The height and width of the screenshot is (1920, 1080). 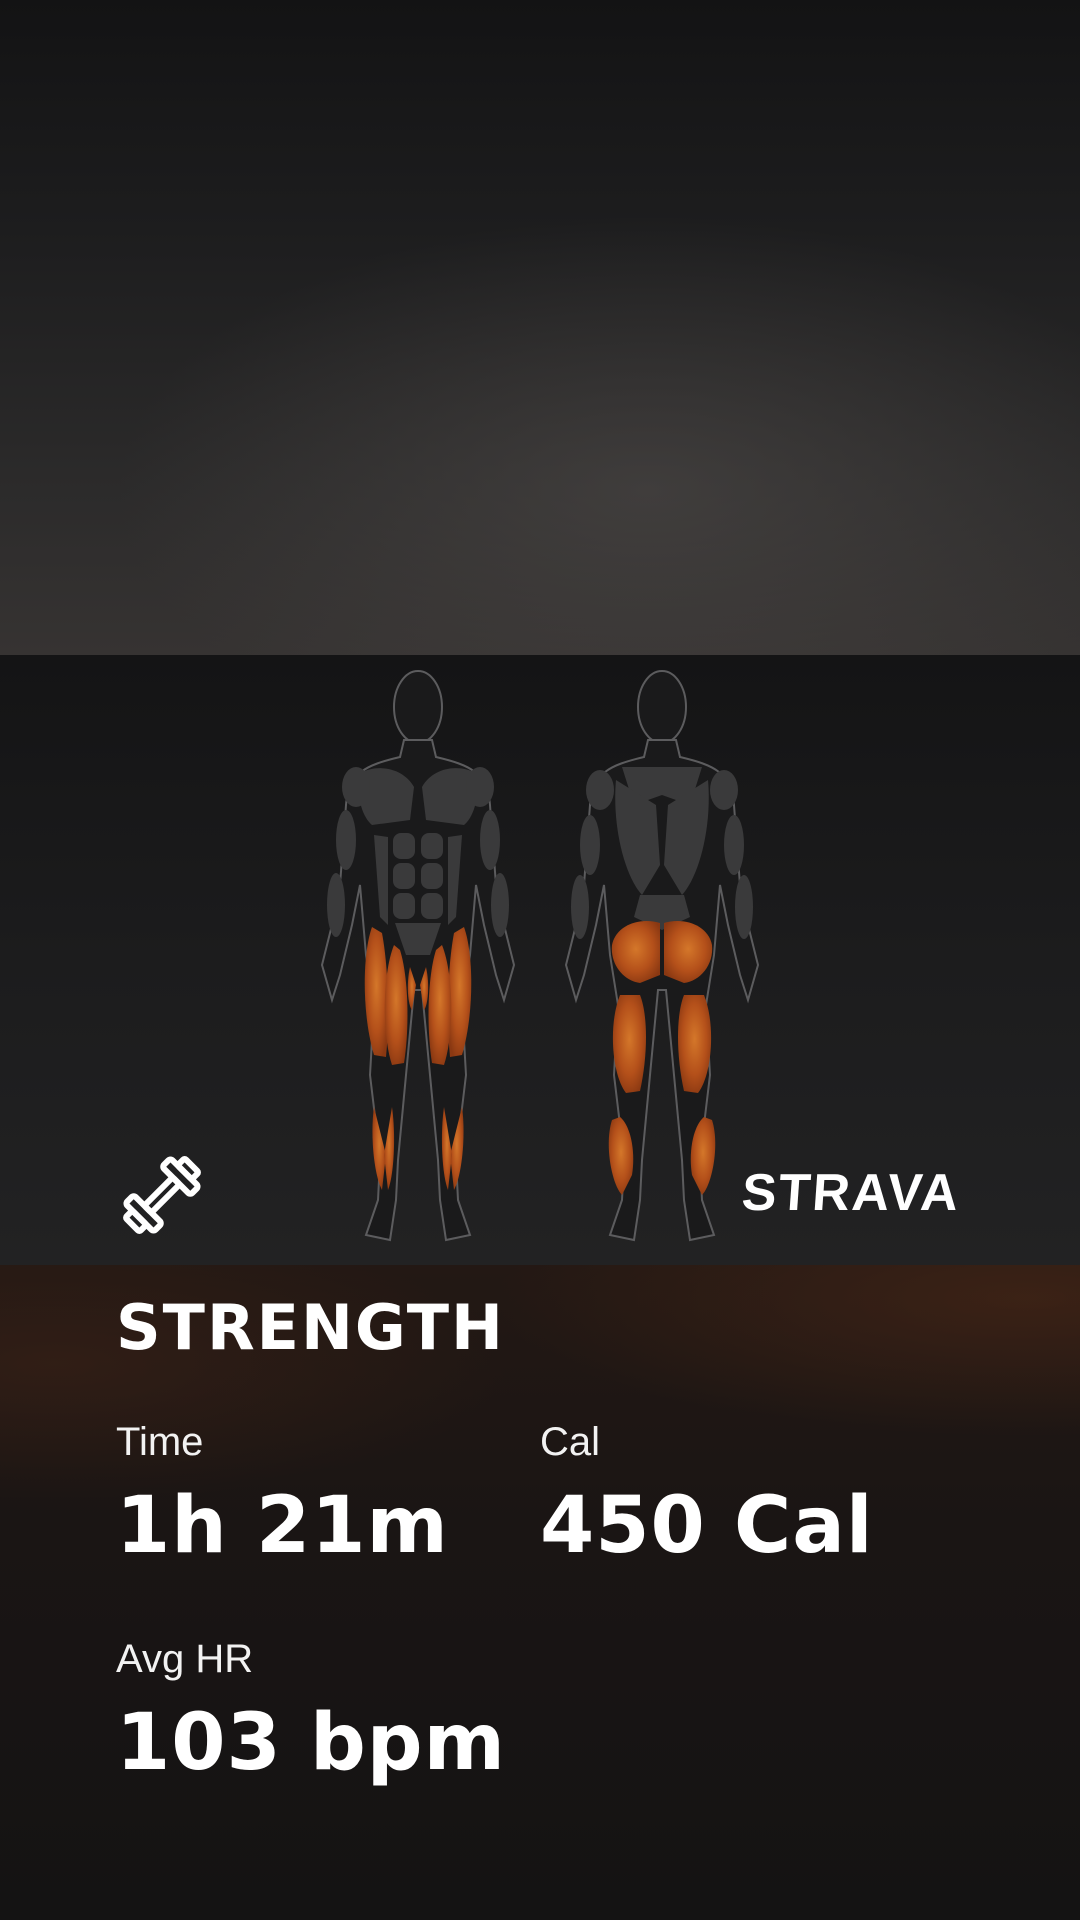 I want to click on stat-value: 450 Cal, so click(x=707, y=1526).